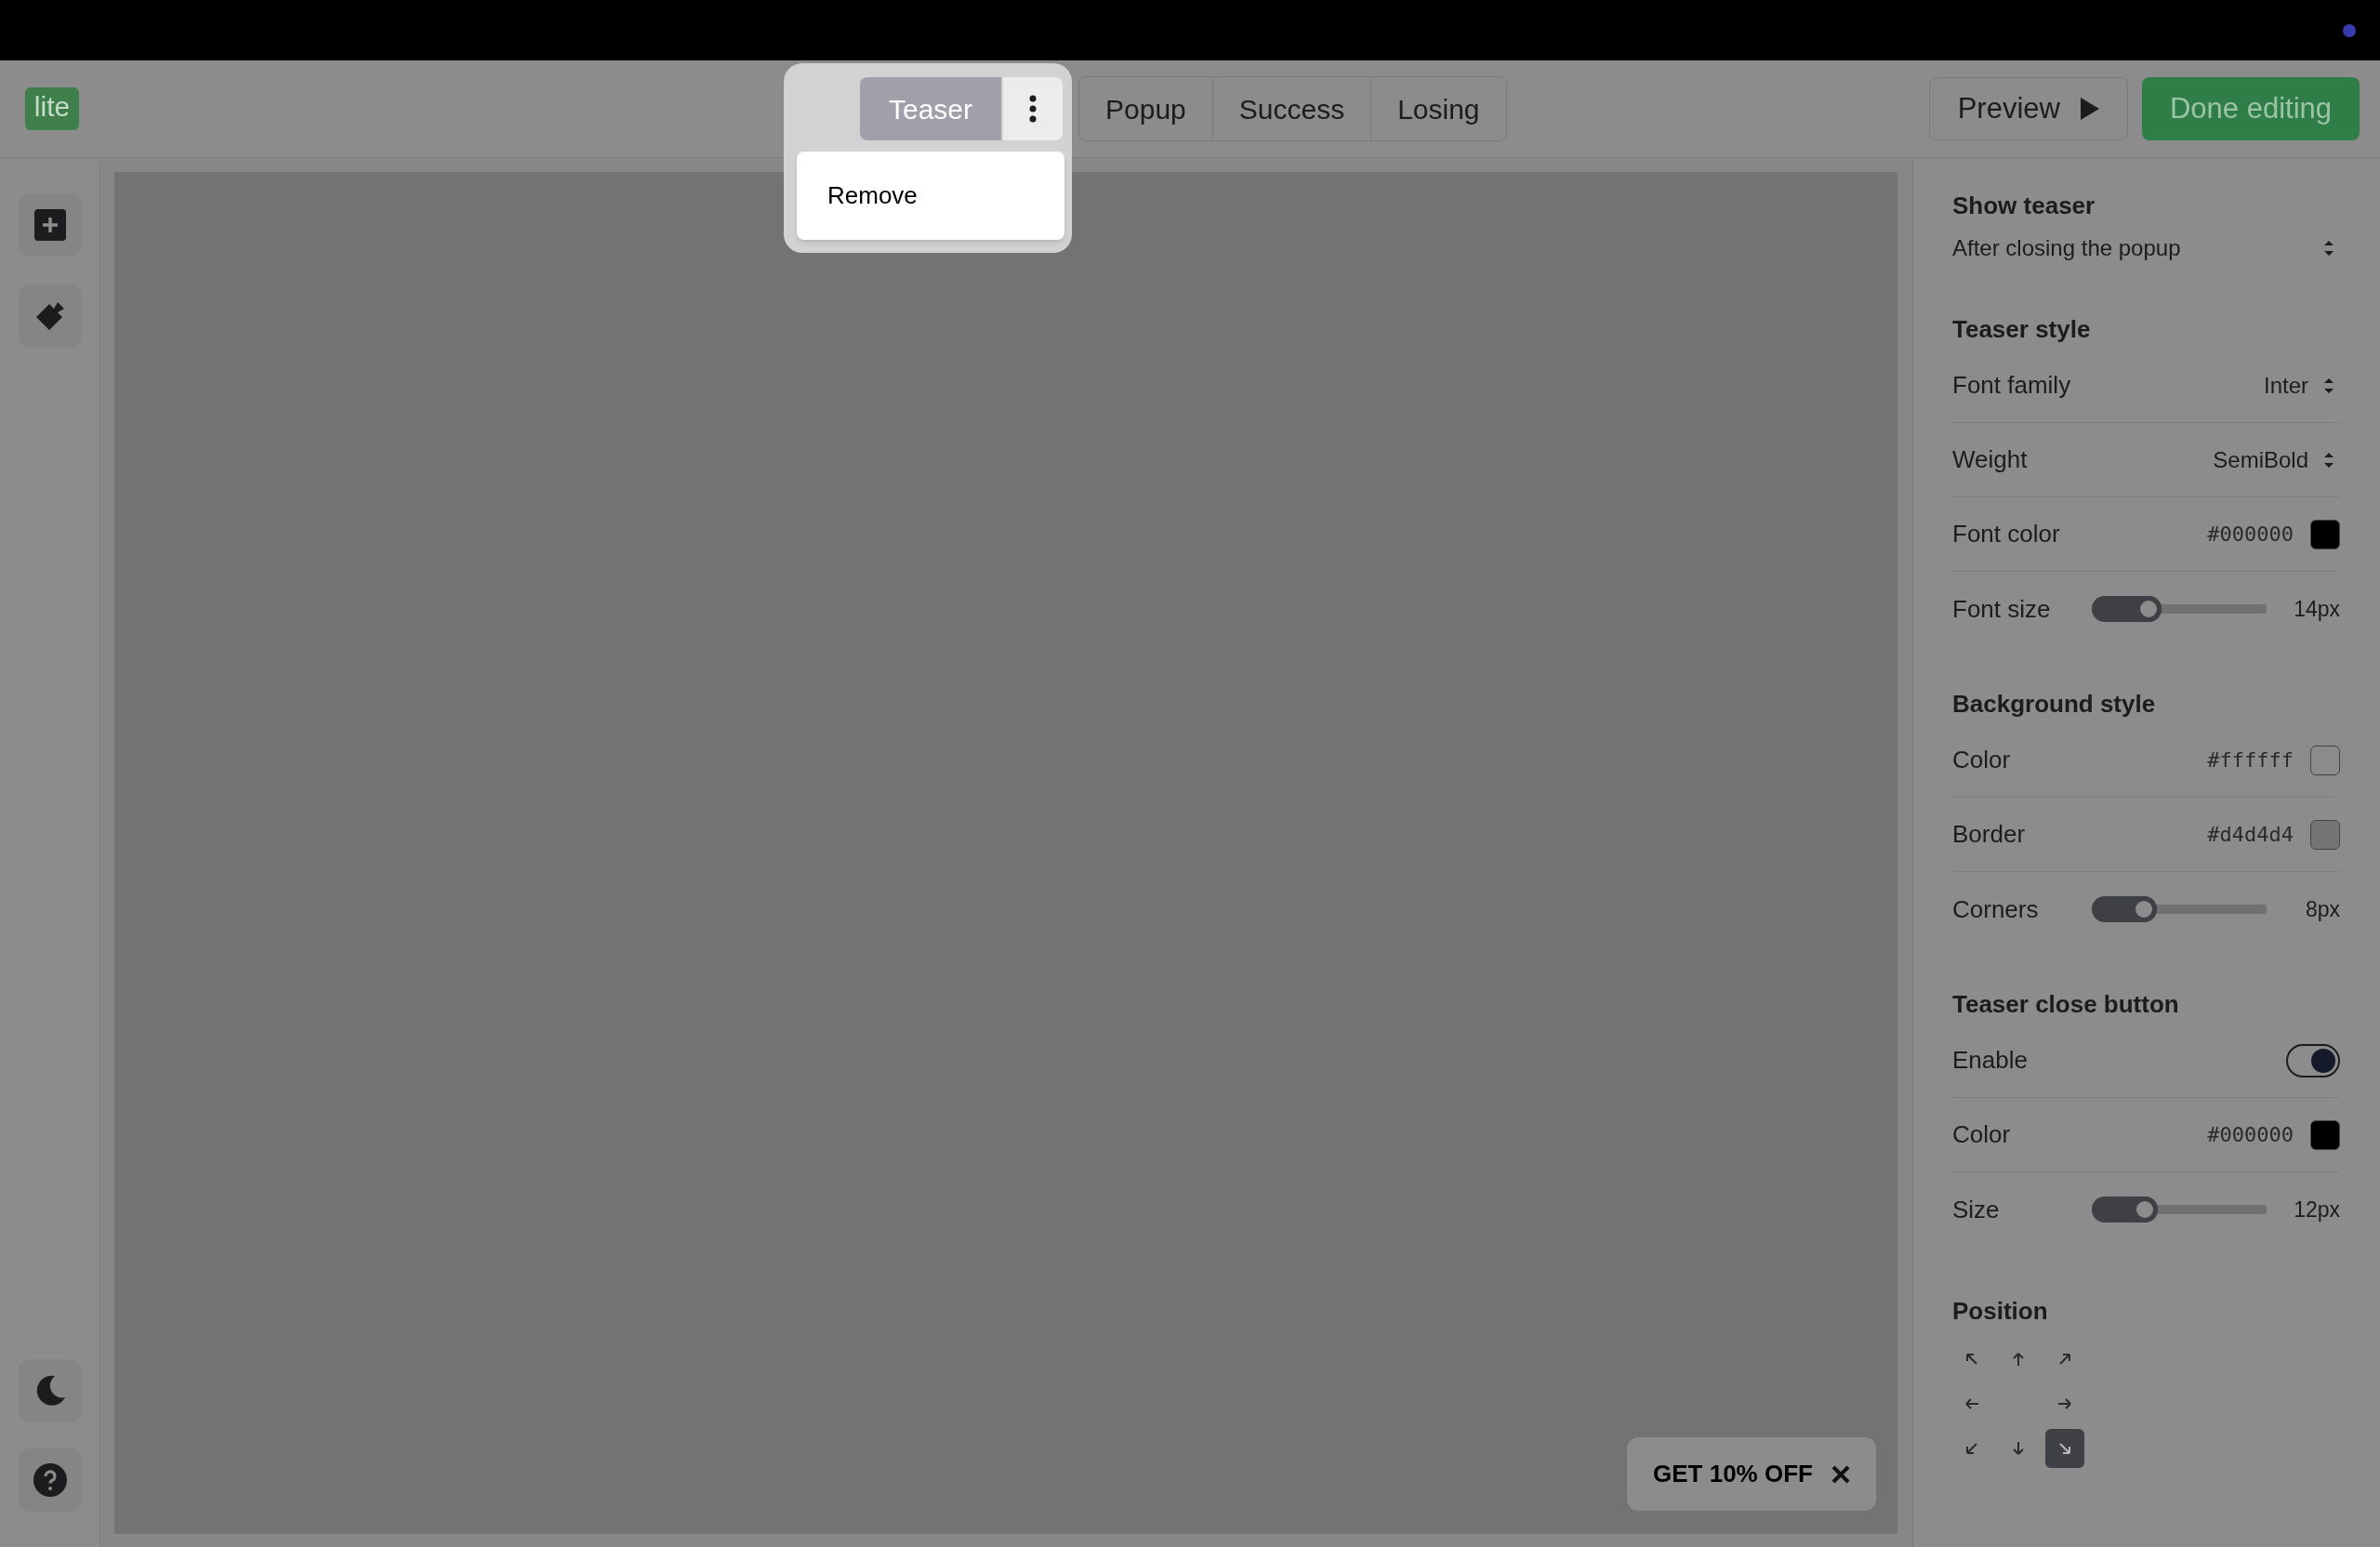 This screenshot has width=2380, height=1547. What do you see at coordinates (2250, 835) in the screenshot?
I see `hex-value: #d4d4d4` at bounding box center [2250, 835].